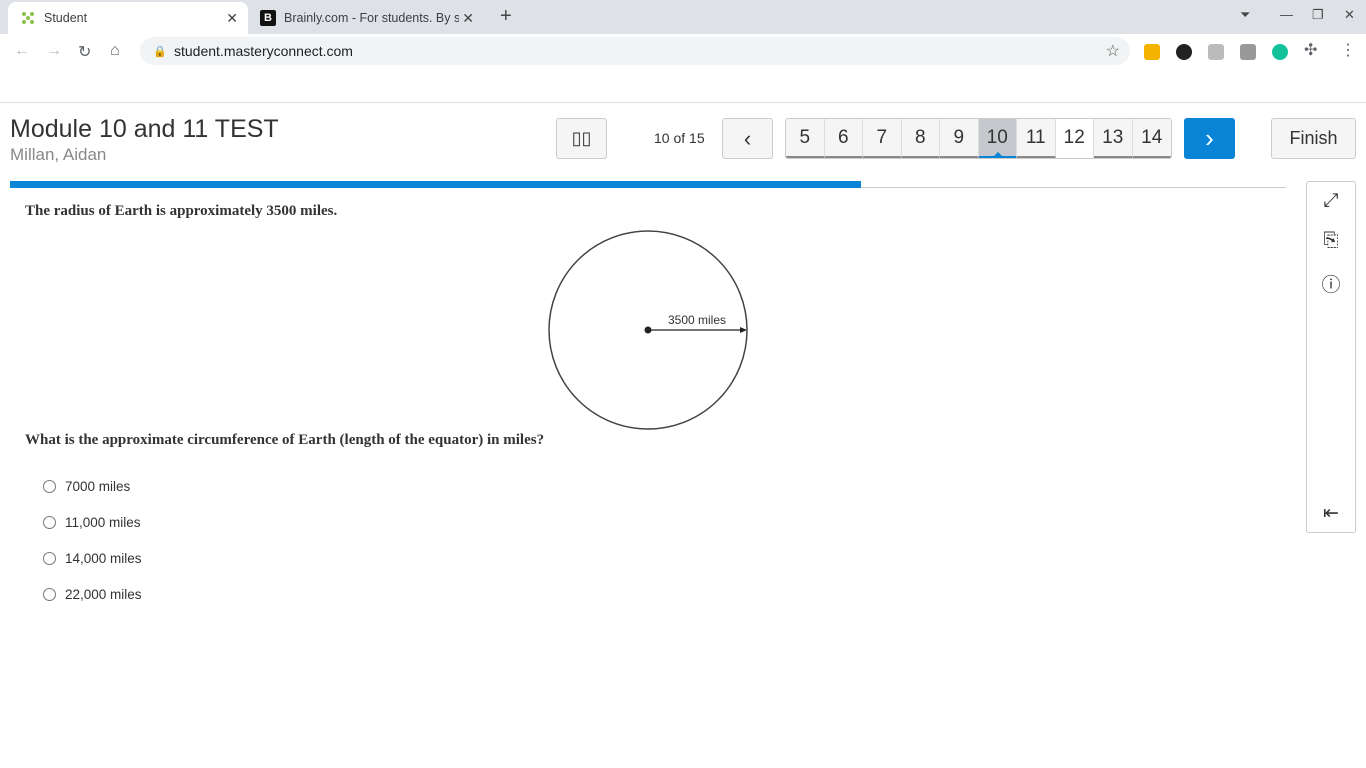  What do you see at coordinates (28, 18) in the screenshot?
I see `mastery-connect-icon` at bounding box center [28, 18].